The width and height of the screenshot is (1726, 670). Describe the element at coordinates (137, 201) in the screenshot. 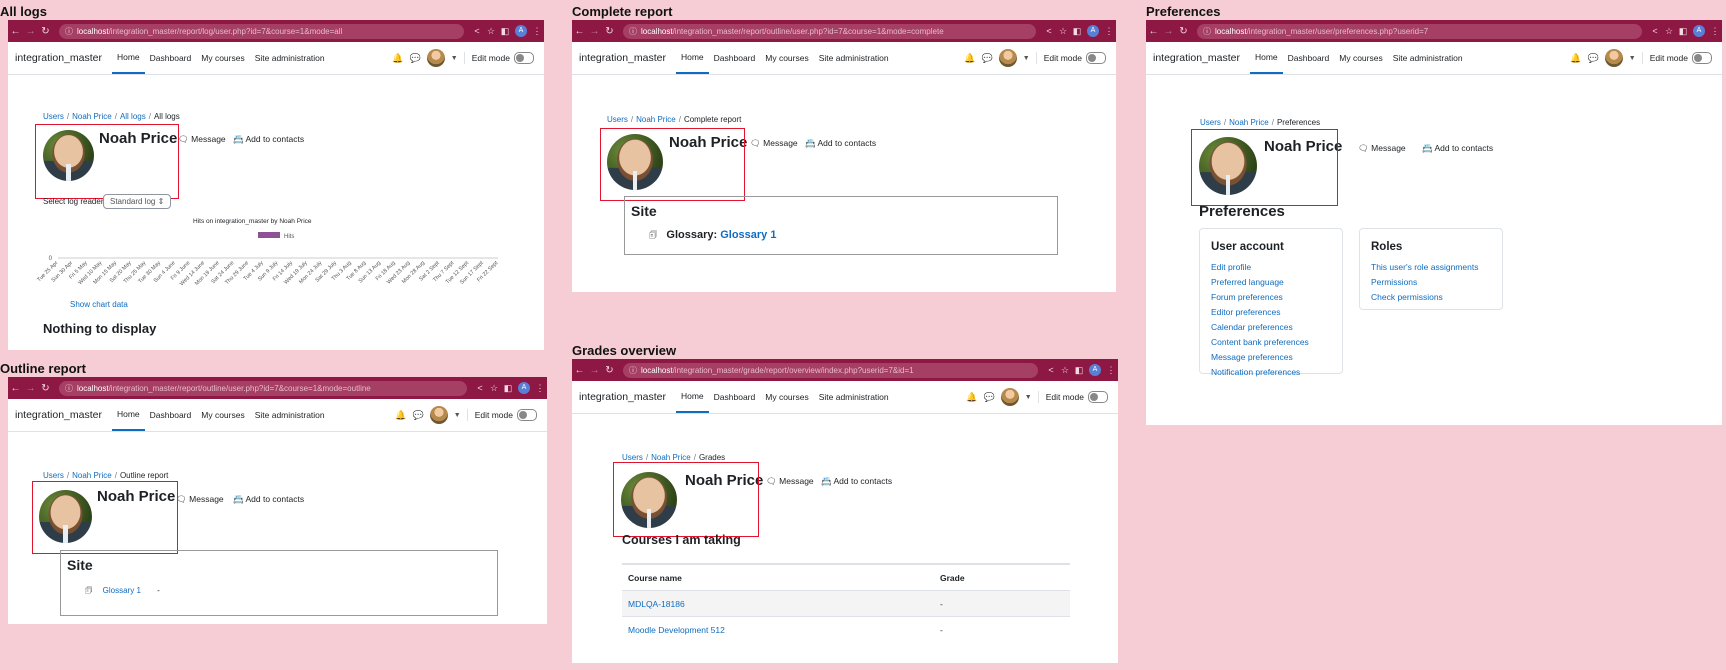

I see `log-reader-select: Standard log ⇕` at that location.